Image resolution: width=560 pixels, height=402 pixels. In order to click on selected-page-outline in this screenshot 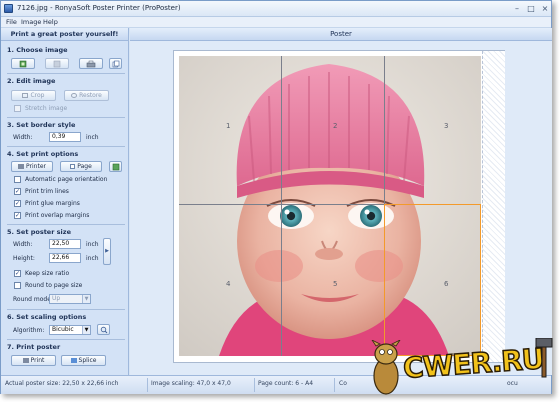, I will do `click(432, 280)`.